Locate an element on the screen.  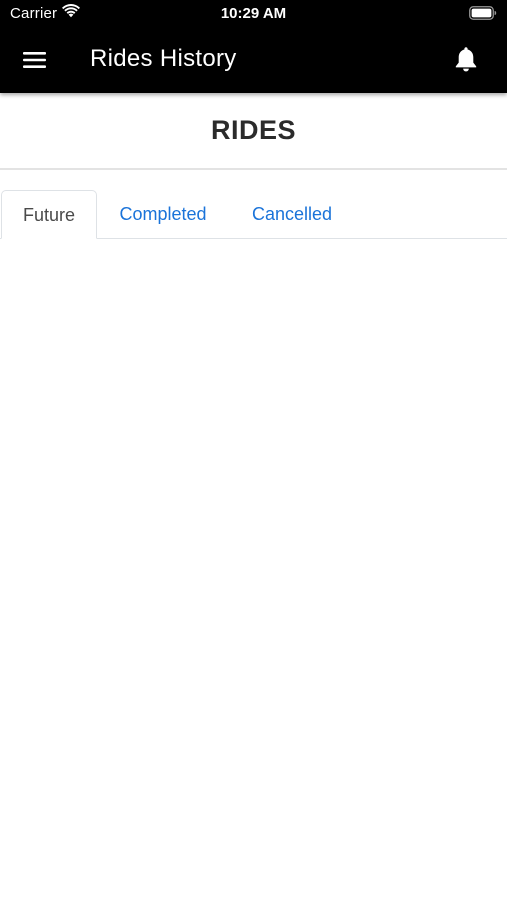
rides-heading: RIDES is located at coordinates (253, 130).